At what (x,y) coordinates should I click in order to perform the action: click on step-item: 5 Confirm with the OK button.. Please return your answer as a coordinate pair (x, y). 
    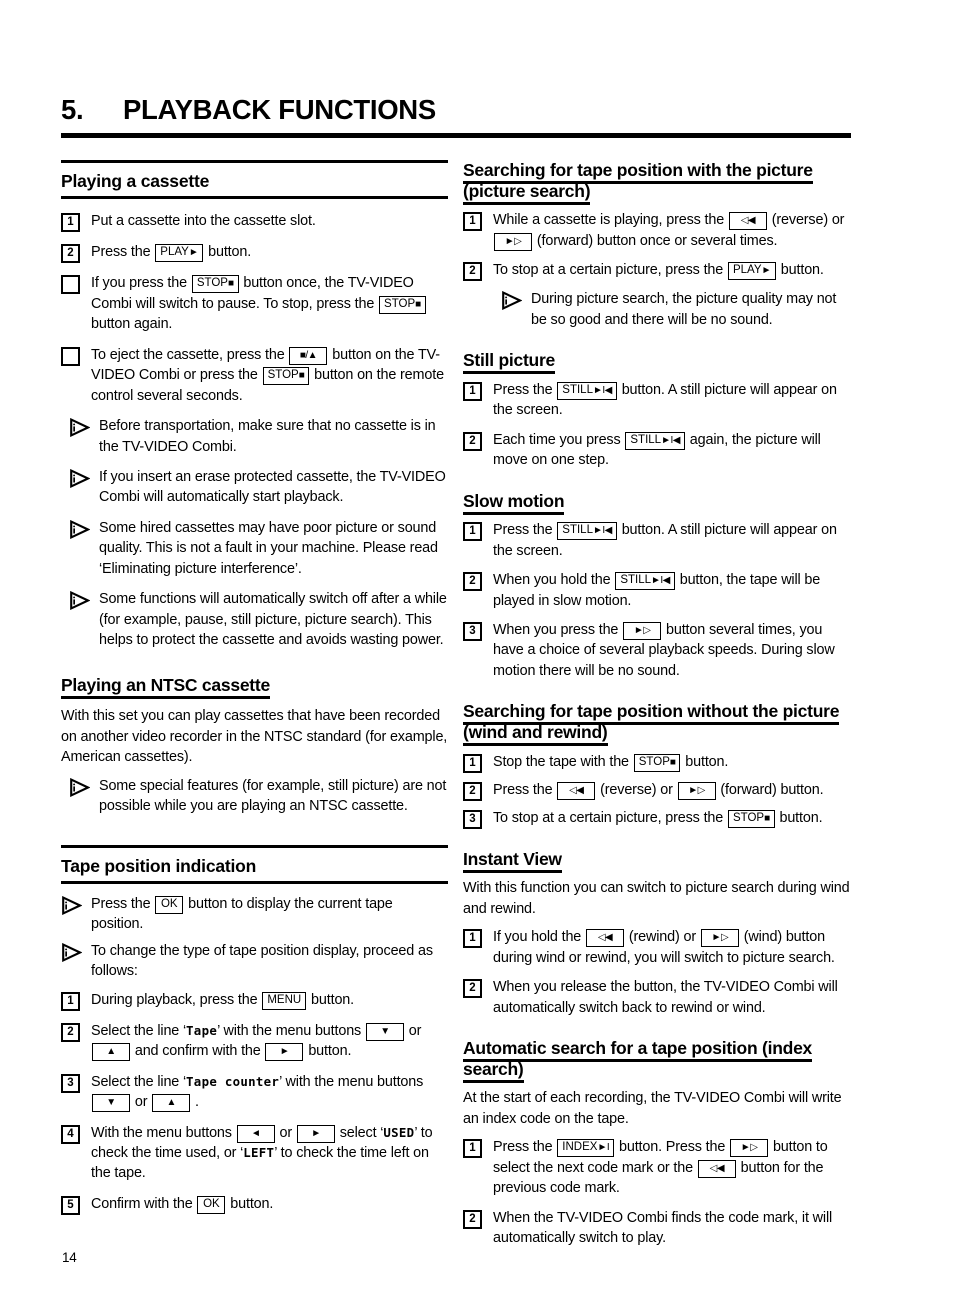
    Looking at the image, I should click on (254, 1204).